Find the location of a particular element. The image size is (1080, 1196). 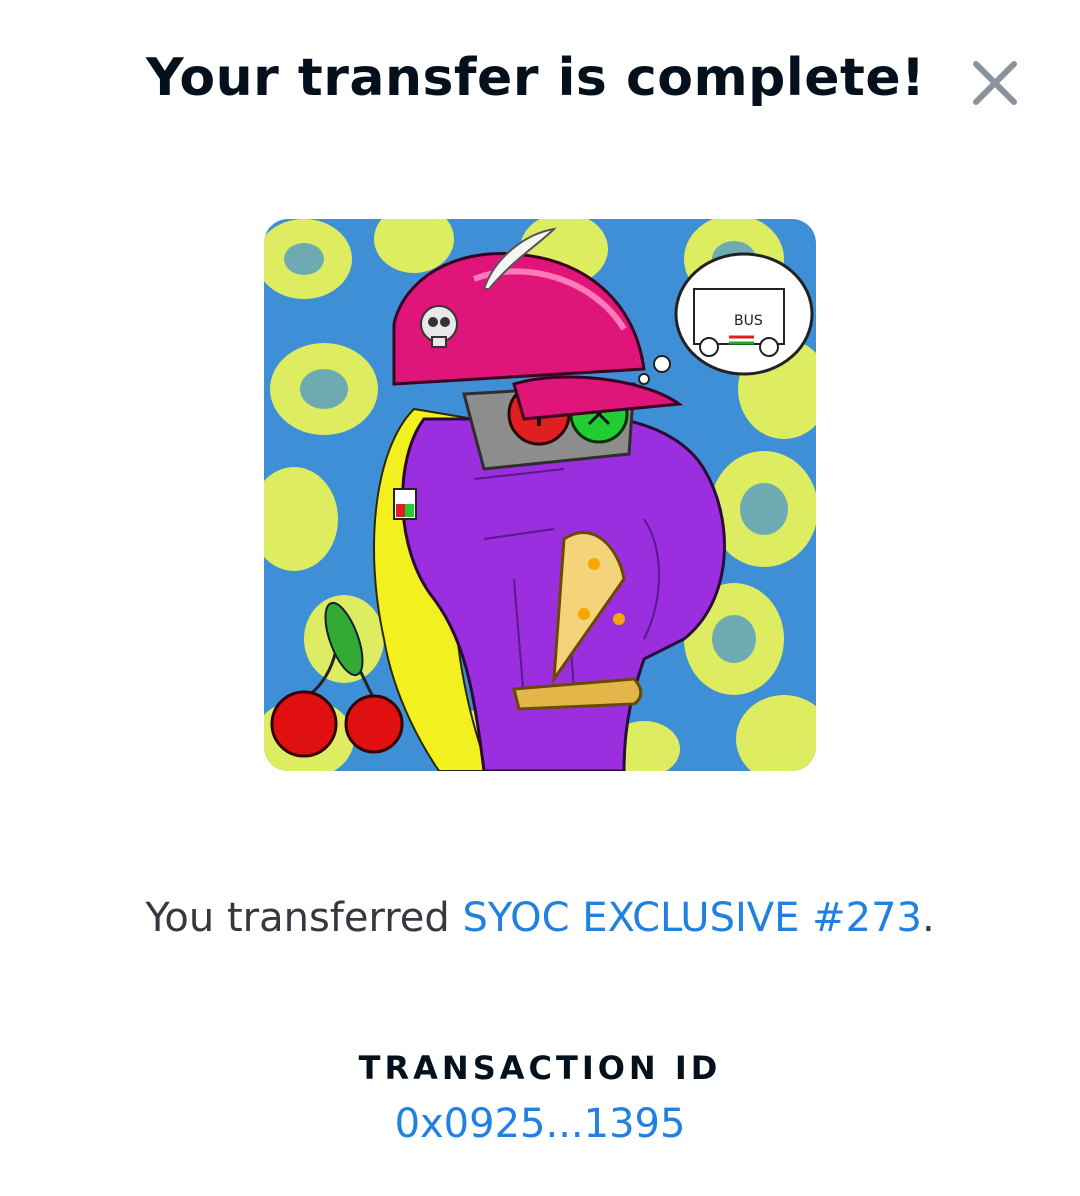

nft-name-link: SYOC EXCLUSIVE #273 is located at coordinates (692, 918).